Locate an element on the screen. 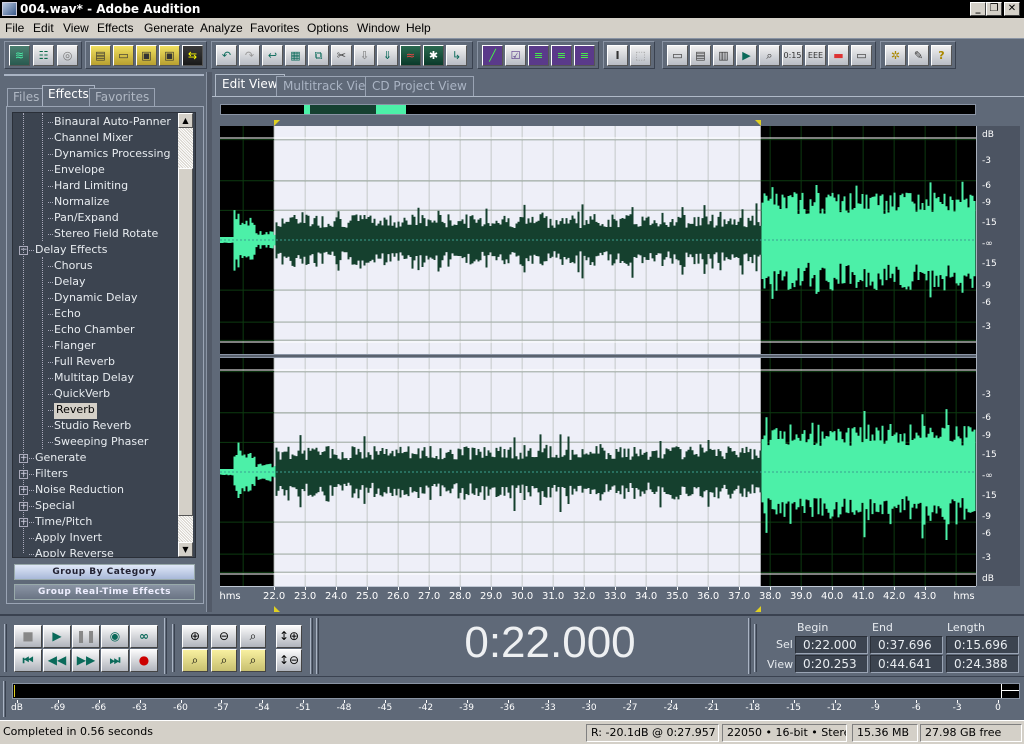  convert-icon: ↳ is located at coordinates (456, 55).